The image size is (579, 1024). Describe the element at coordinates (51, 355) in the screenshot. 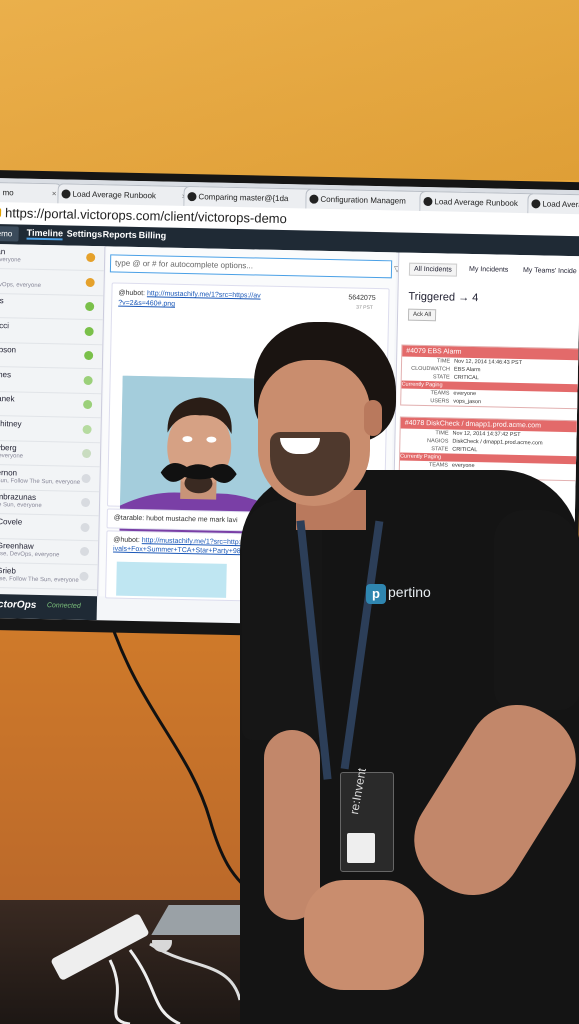

I see `sidebar-user-row: opson` at that location.